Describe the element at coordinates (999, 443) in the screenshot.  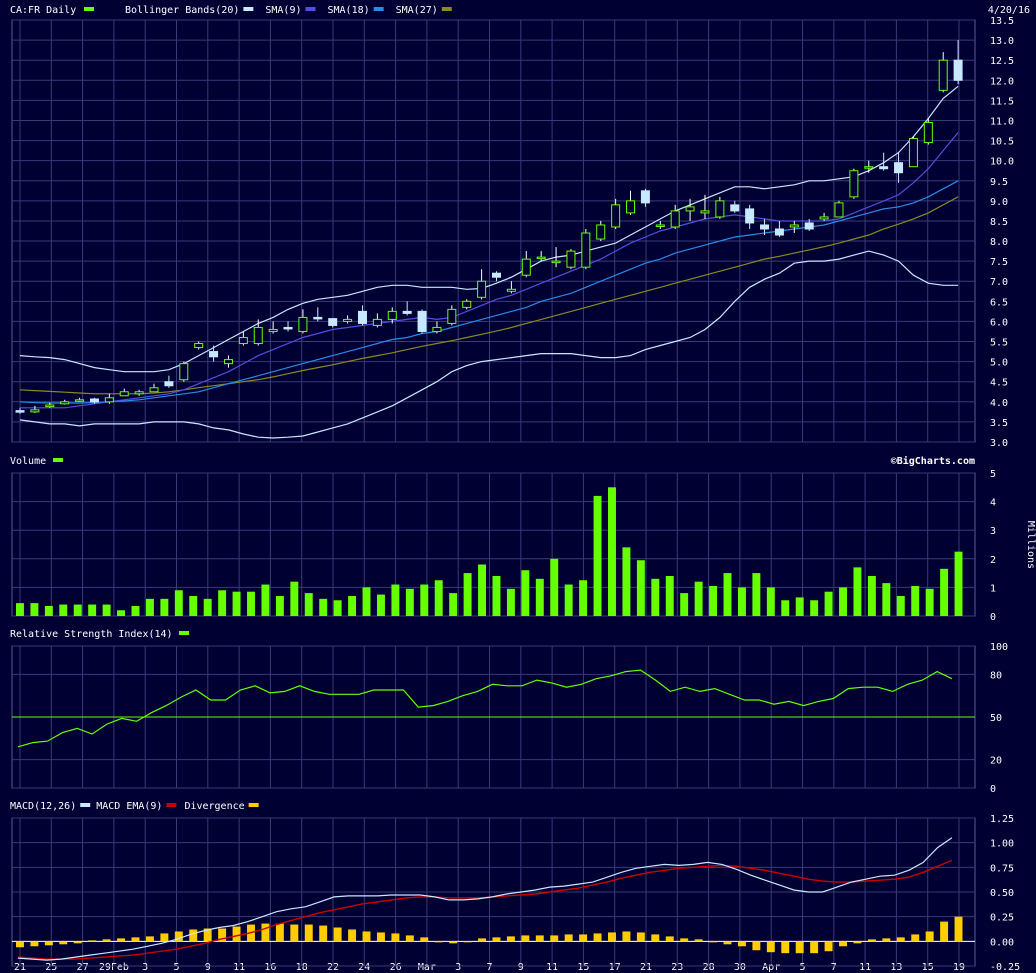
I see `price-y-tick: 3.0` at that location.